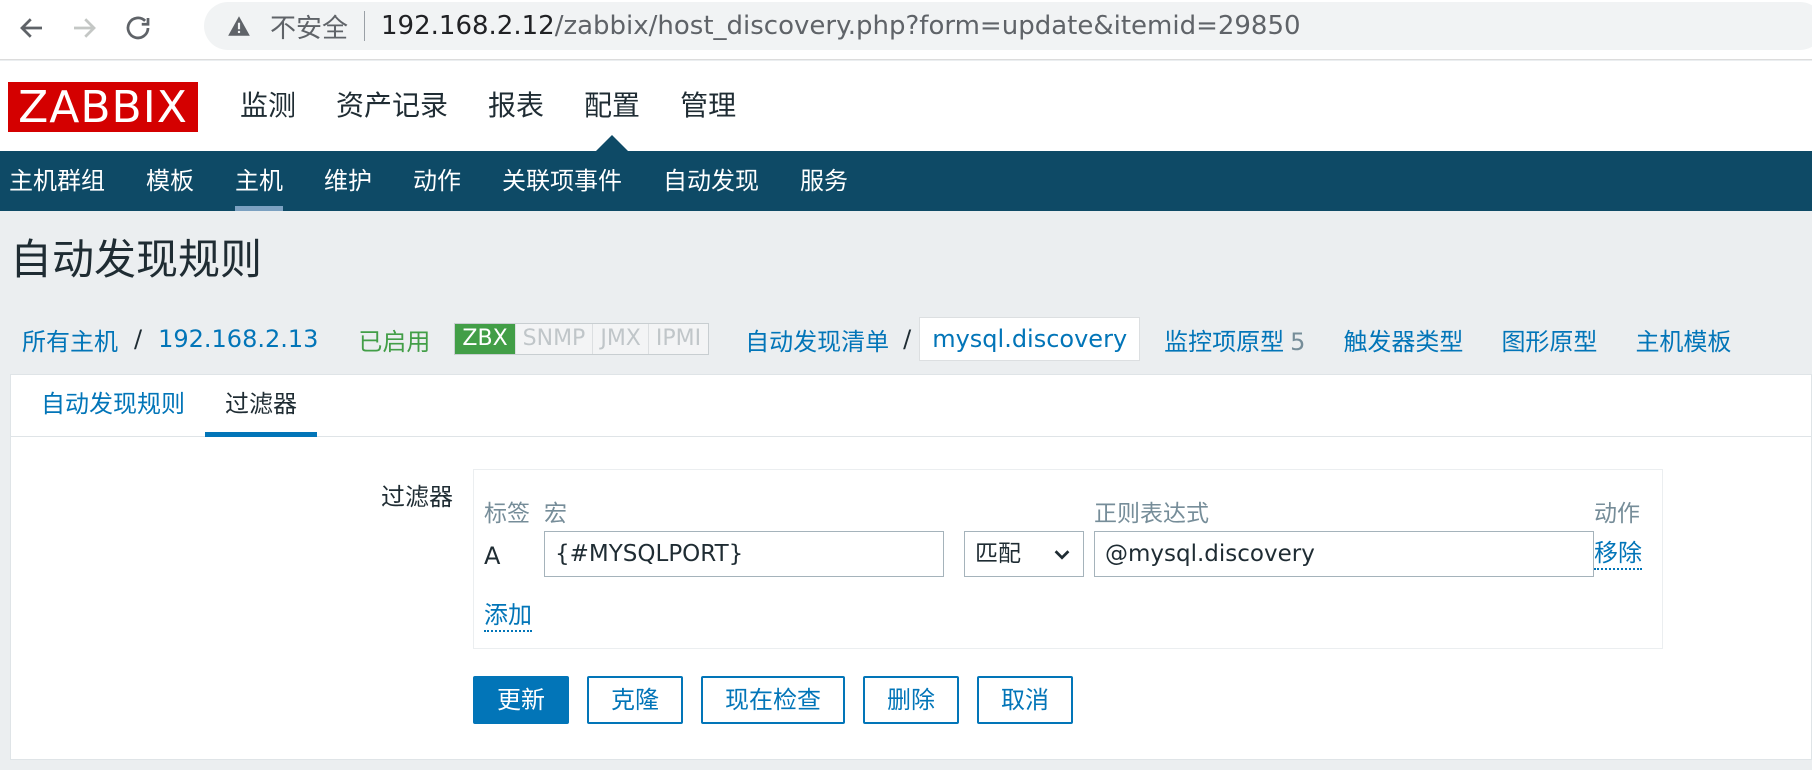 This screenshot has height=770, width=1812. What do you see at coordinates (998, 554) in the screenshot?
I see `operator-value: 匹配` at bounding box center [998, 554].